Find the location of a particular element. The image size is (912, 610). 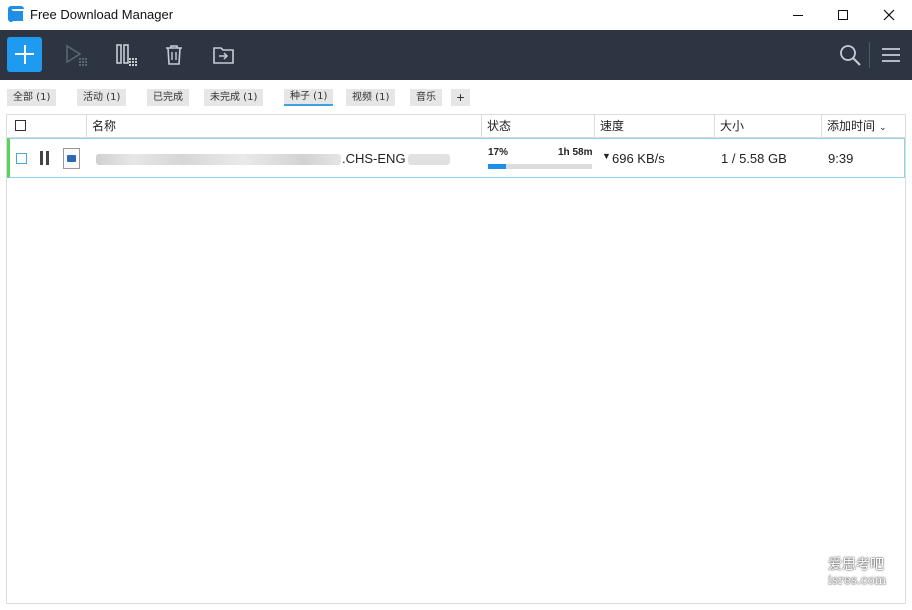

hamburger-menu-icon is located at coordinates (891, 55).